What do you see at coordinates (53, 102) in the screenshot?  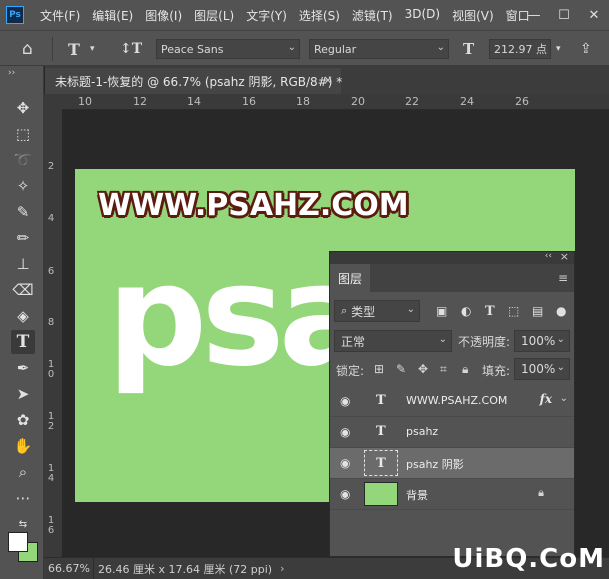 I see `ruler-corner` at bounding box center [53, 102].